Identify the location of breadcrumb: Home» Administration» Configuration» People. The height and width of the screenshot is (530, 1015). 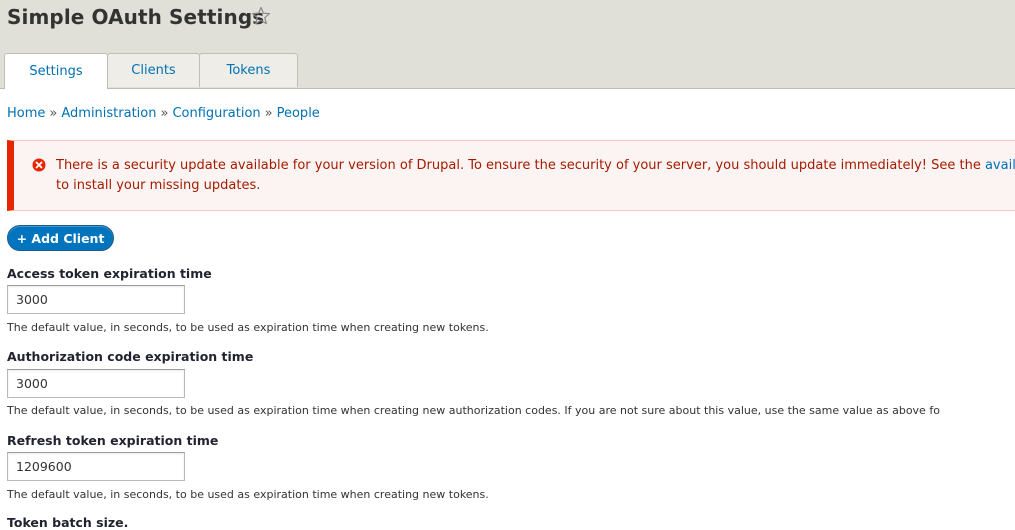
(163, 113).